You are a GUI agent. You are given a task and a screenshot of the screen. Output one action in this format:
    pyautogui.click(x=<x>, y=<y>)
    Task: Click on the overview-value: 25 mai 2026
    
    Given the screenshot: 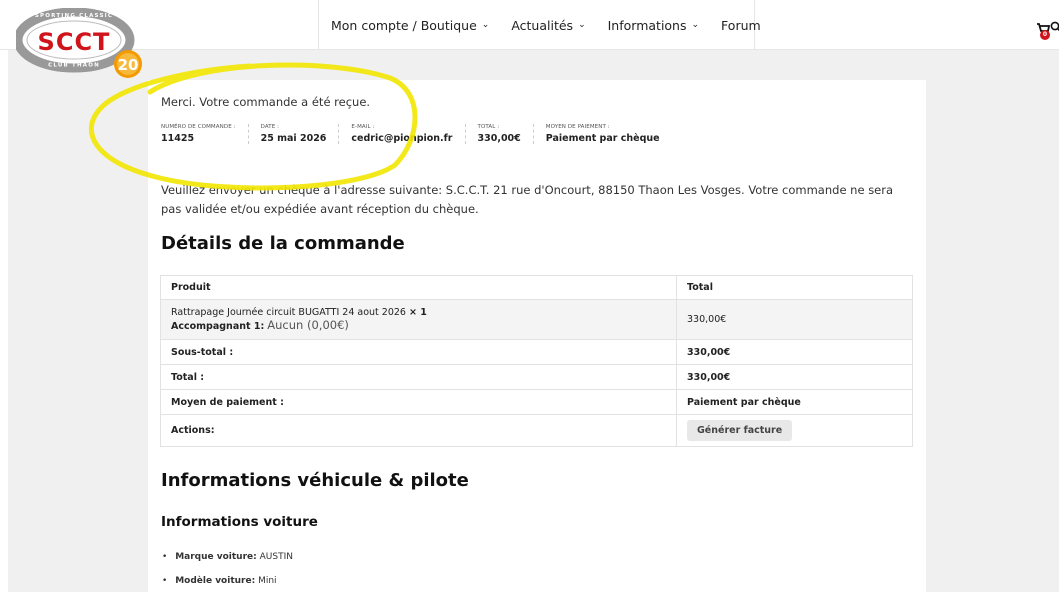 What is the action you would take?
    pyautogui.click(x=293, y=138)
    